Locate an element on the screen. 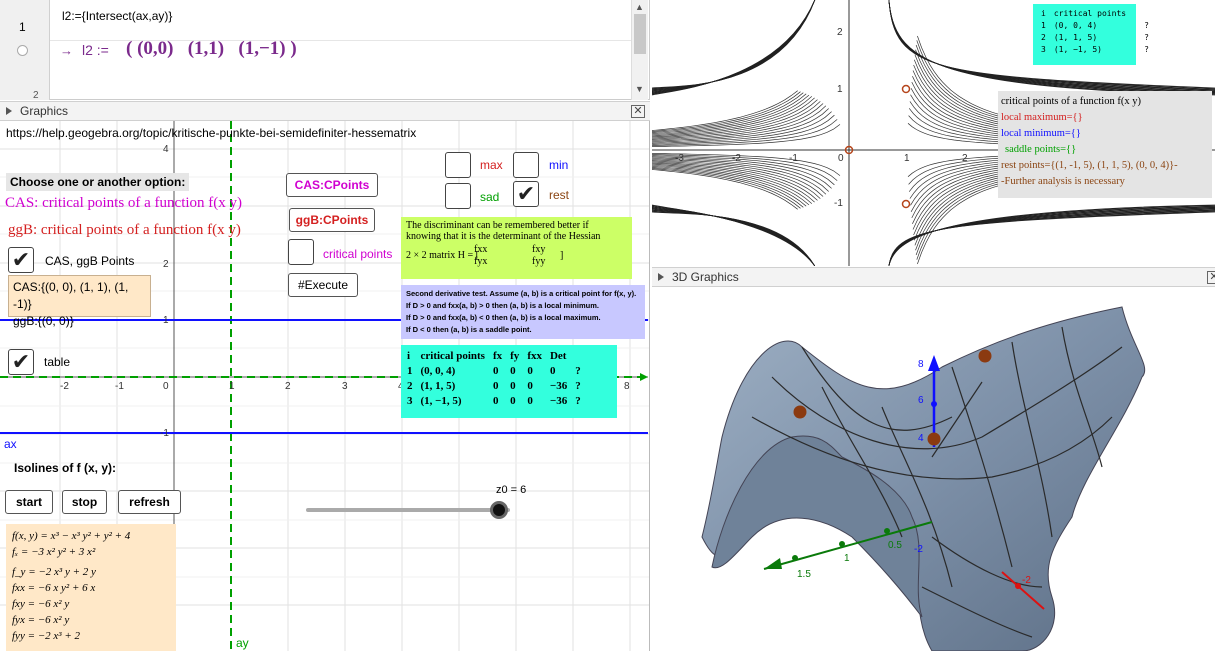 The width and height of the screenshot is (1215, 651). x-tick: -2 is located at coordinates (64, 386).